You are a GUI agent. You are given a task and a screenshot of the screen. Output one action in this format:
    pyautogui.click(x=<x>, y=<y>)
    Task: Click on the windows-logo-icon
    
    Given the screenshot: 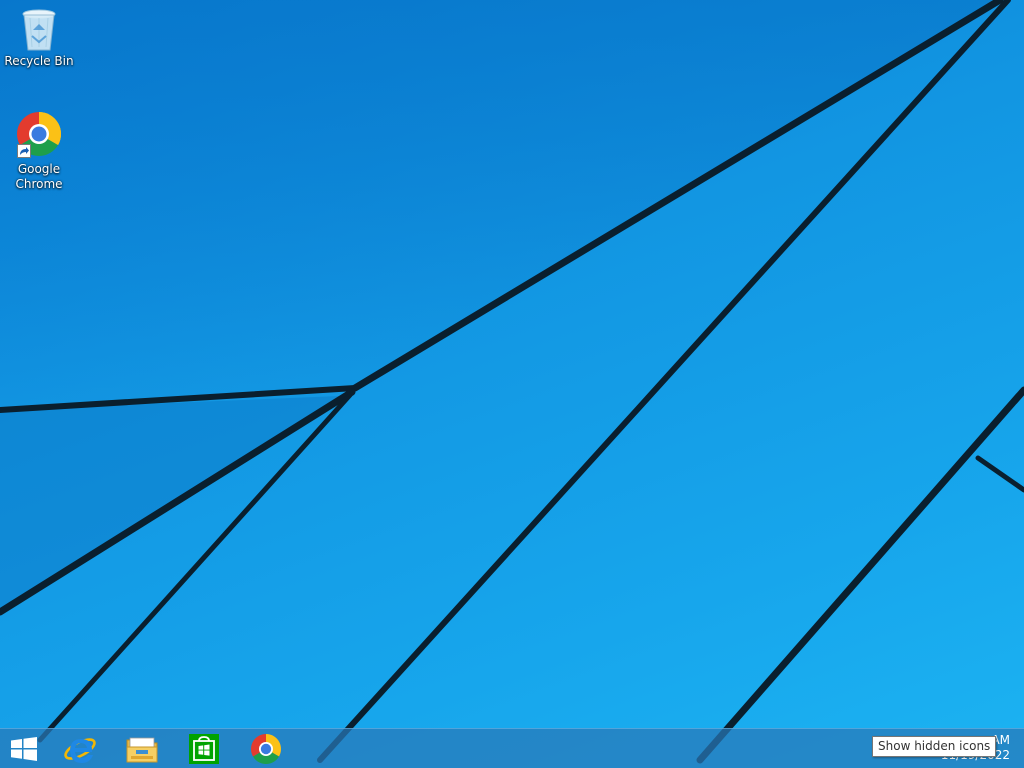 What is the action you would take?
    pyautogui.click(x=24, y=748)
    